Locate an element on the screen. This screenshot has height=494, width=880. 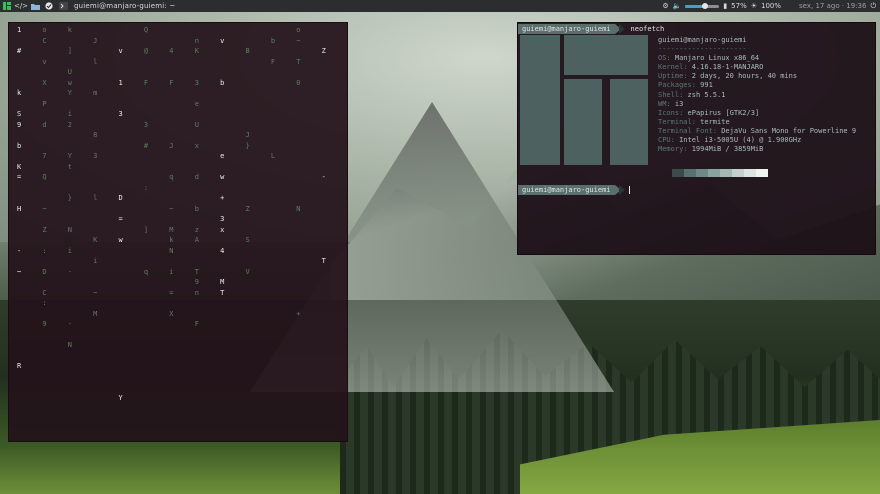
info-key: Memory: is located at coordinates (675, 149).